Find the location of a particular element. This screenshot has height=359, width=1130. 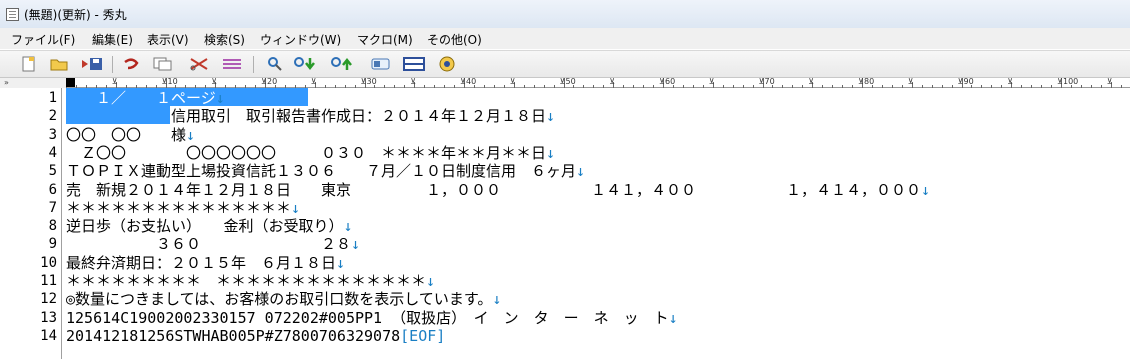

ruler-label: 100 is located at coordinates (1071, 81).